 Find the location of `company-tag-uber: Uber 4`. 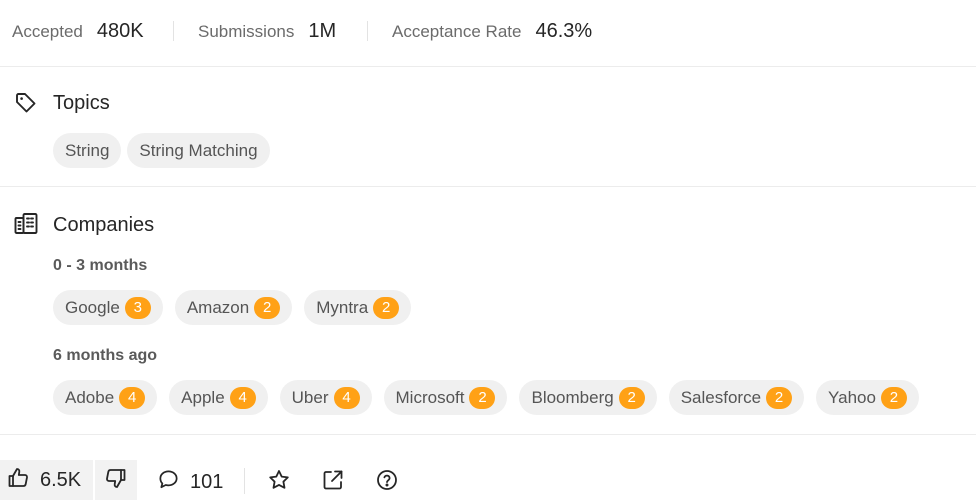

company-tag-uber: Uber 4 is located at coordinates (325, 397).